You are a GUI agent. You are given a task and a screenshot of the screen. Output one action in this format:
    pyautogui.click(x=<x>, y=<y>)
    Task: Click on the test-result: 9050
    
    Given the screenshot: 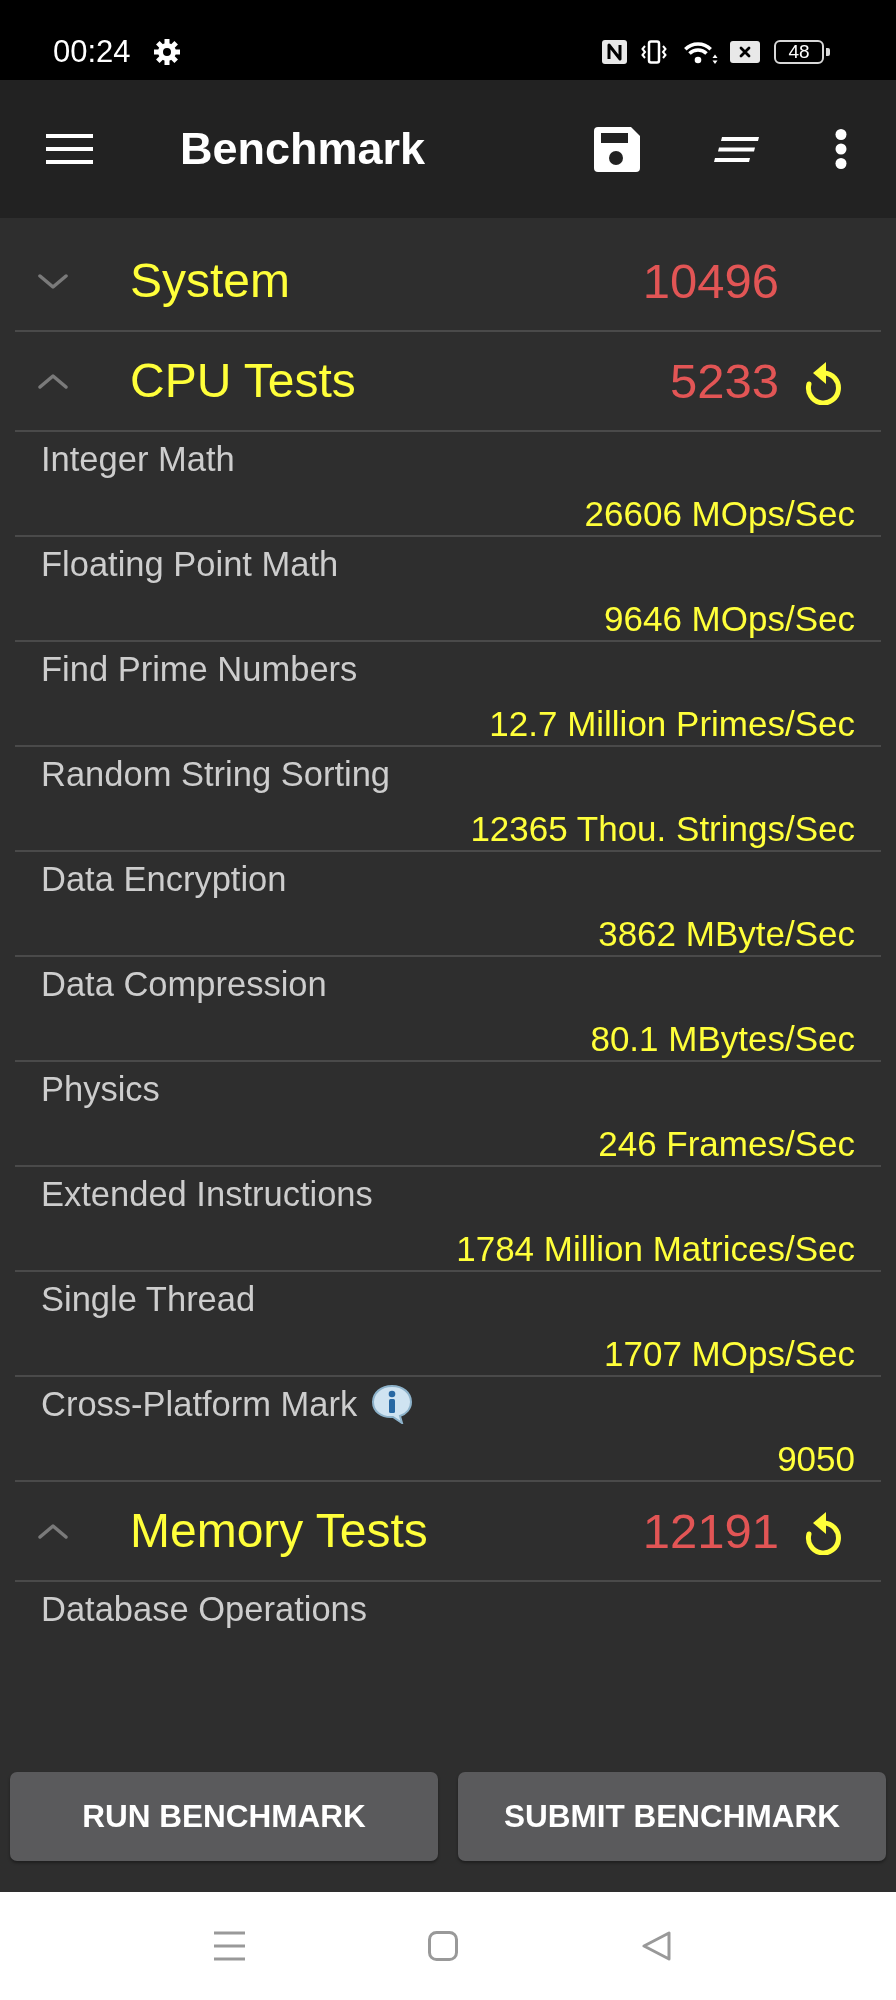 What is the action you would take?
    pyautogui.click(x=816, y=1459)
    